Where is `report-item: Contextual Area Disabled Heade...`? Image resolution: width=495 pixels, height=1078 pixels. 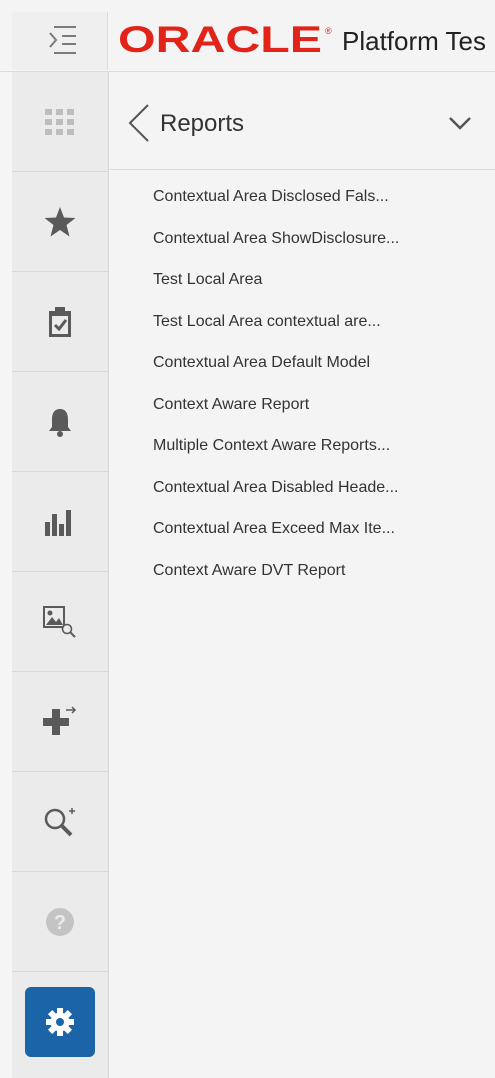 report-item: Contextual Area Disabled Heade... is located at coordinates (276, 500).